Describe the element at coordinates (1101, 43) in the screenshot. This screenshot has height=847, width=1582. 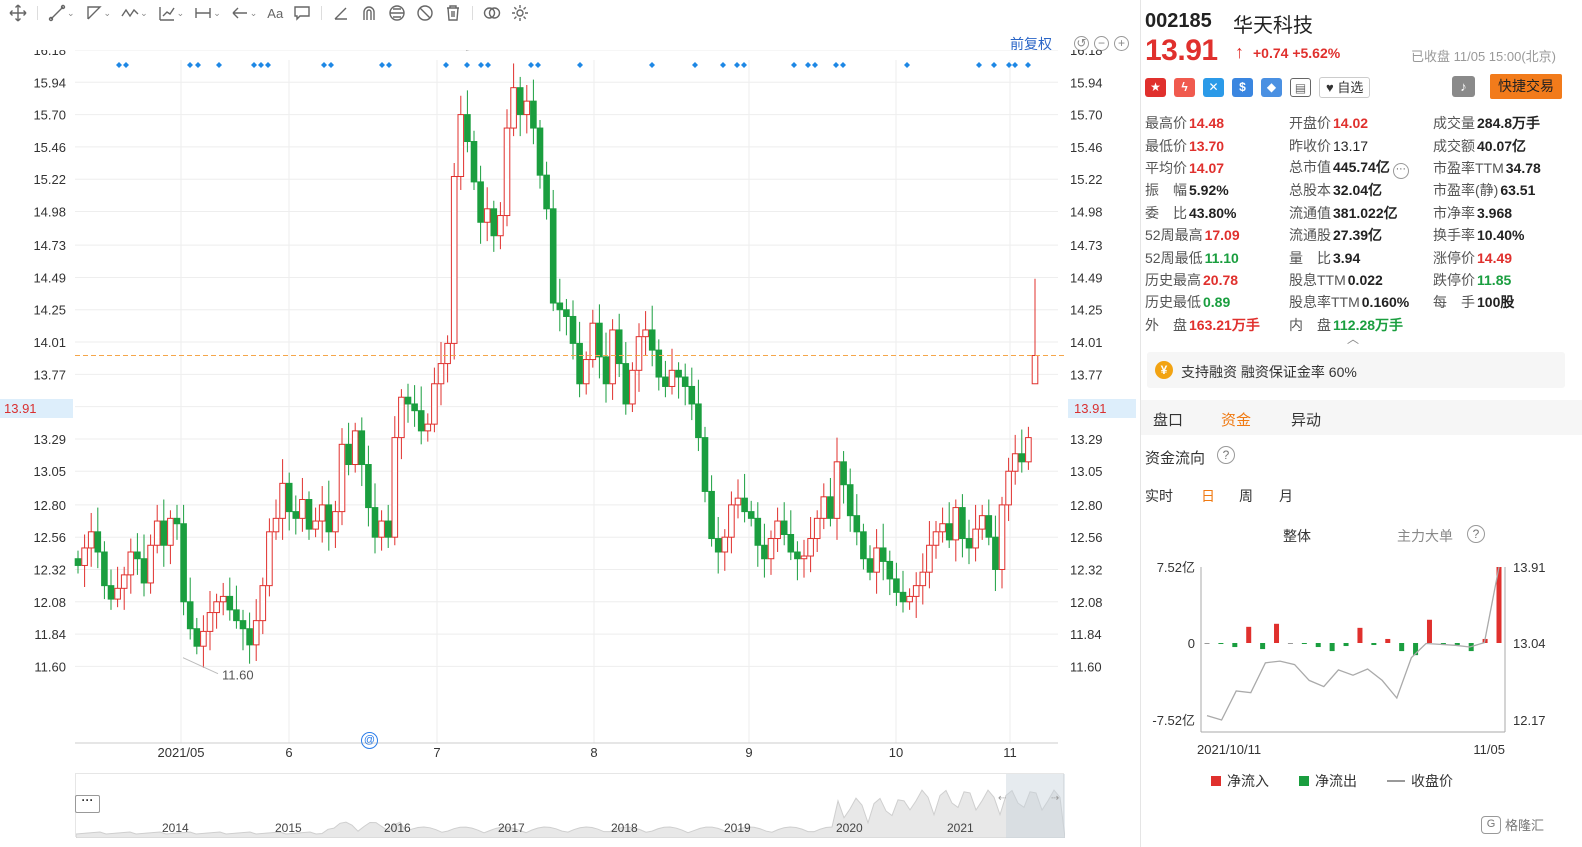
I see `zoom-out-icon: −` at that location.